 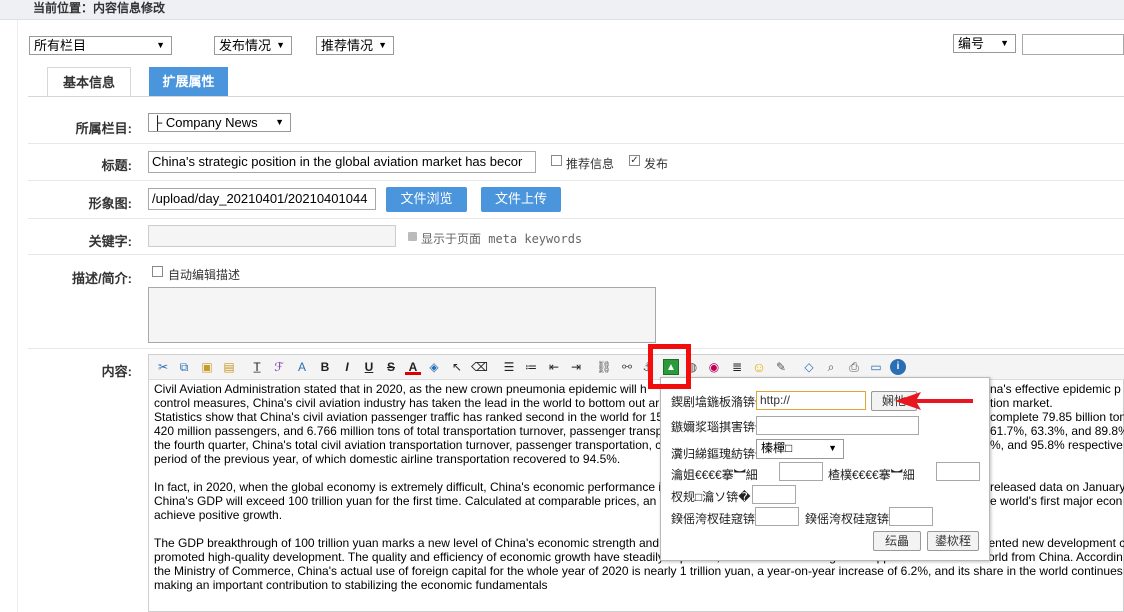 I want to click on top-bar, so click(x=562, y=10).